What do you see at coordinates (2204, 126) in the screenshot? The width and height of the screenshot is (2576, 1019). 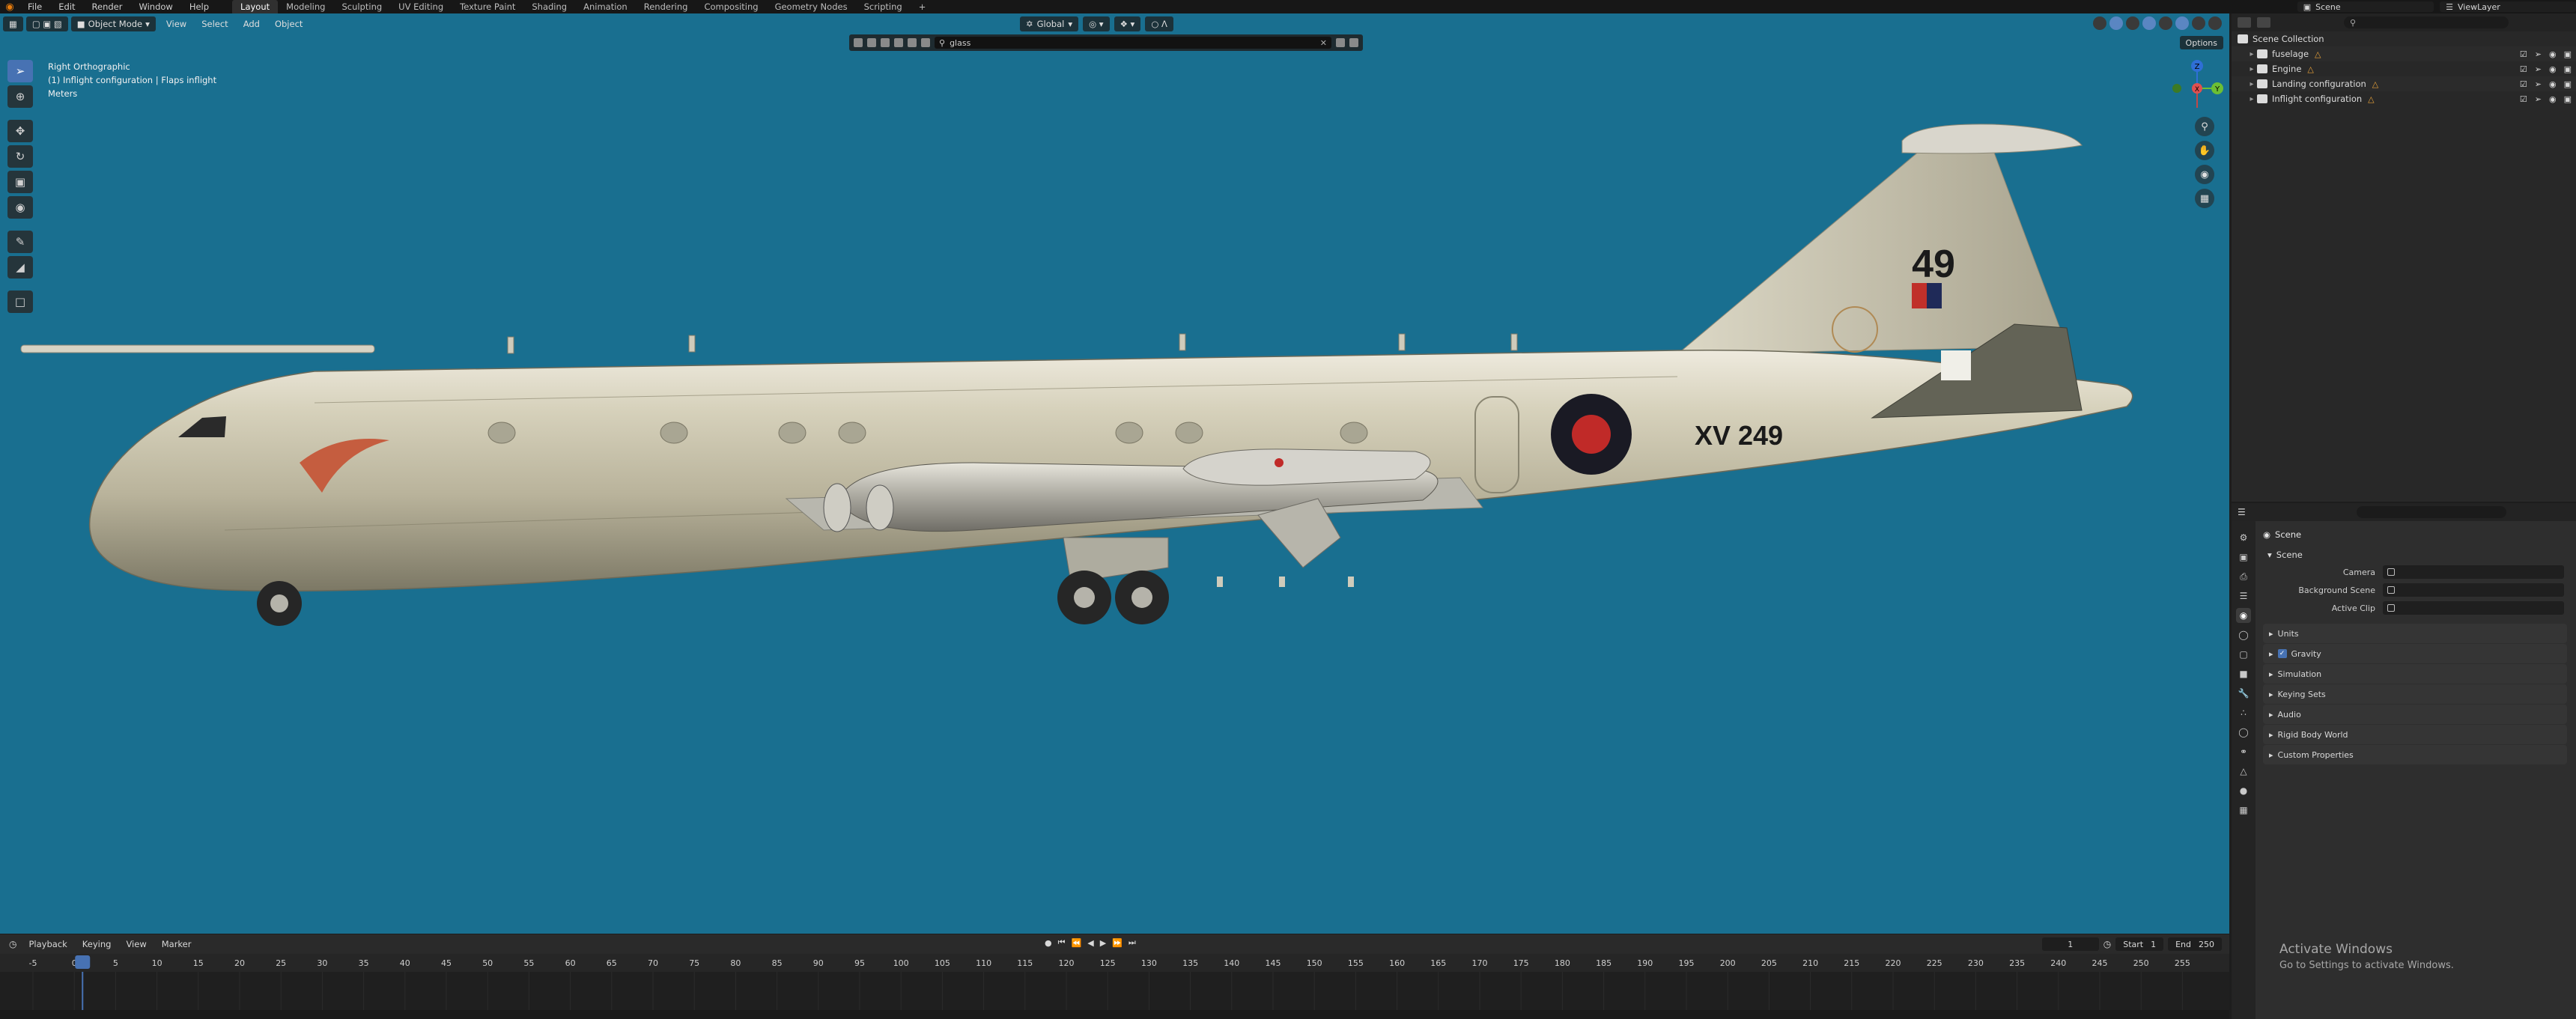 I see `zoom-icon: ⚲` at bounding box center [2204, 126].